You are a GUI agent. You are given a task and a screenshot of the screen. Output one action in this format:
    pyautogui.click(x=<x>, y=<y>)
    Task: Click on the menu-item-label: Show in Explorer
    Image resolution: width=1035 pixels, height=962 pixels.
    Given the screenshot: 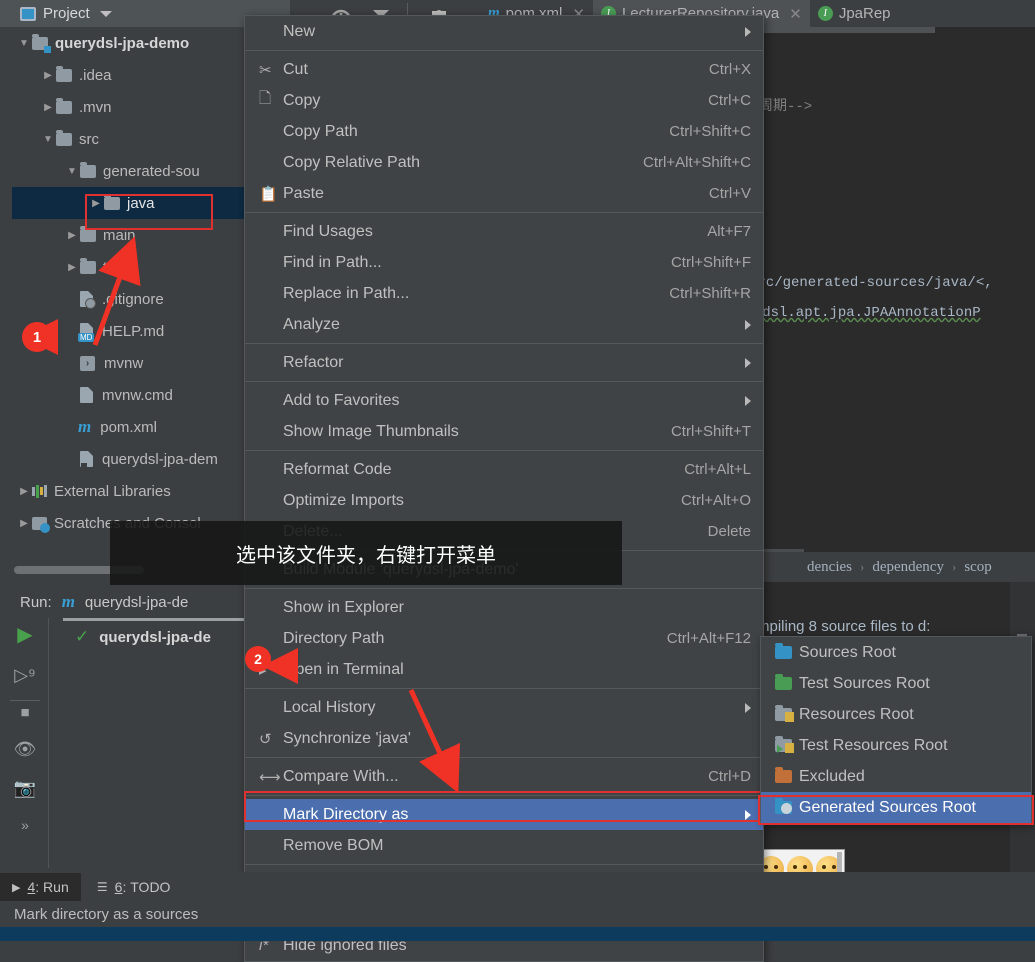 What is the action you would take?
    pyautogui.click(x=343, y=607)
    